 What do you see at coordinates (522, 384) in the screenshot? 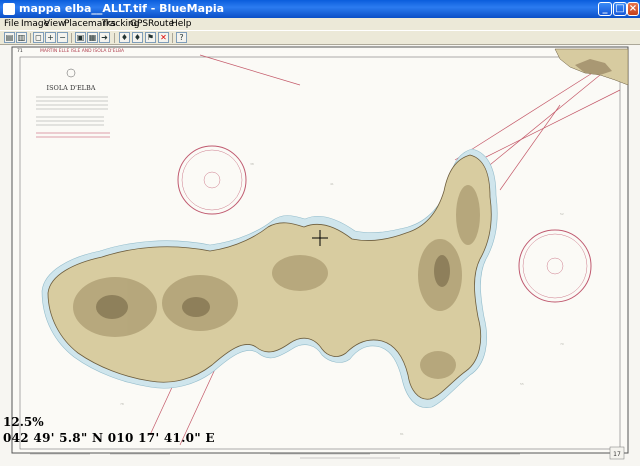
I see `svg-text: 55` at bounding box center [522, 384].